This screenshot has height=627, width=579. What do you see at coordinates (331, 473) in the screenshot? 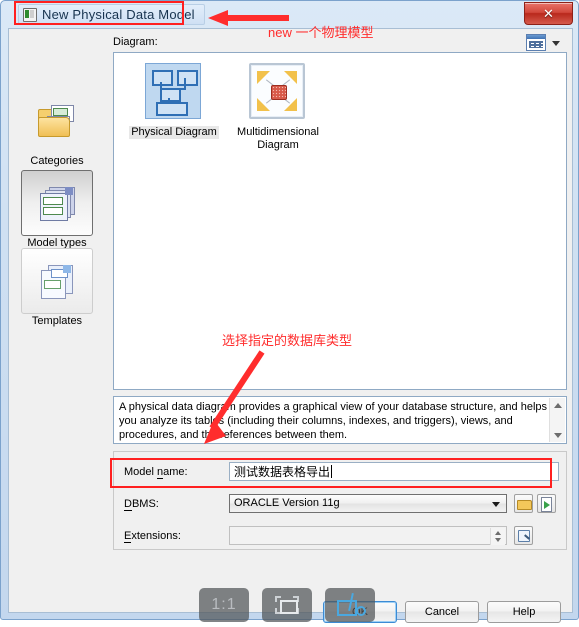
I see `annotation-dbms-box` at bounding box center [331, 473].